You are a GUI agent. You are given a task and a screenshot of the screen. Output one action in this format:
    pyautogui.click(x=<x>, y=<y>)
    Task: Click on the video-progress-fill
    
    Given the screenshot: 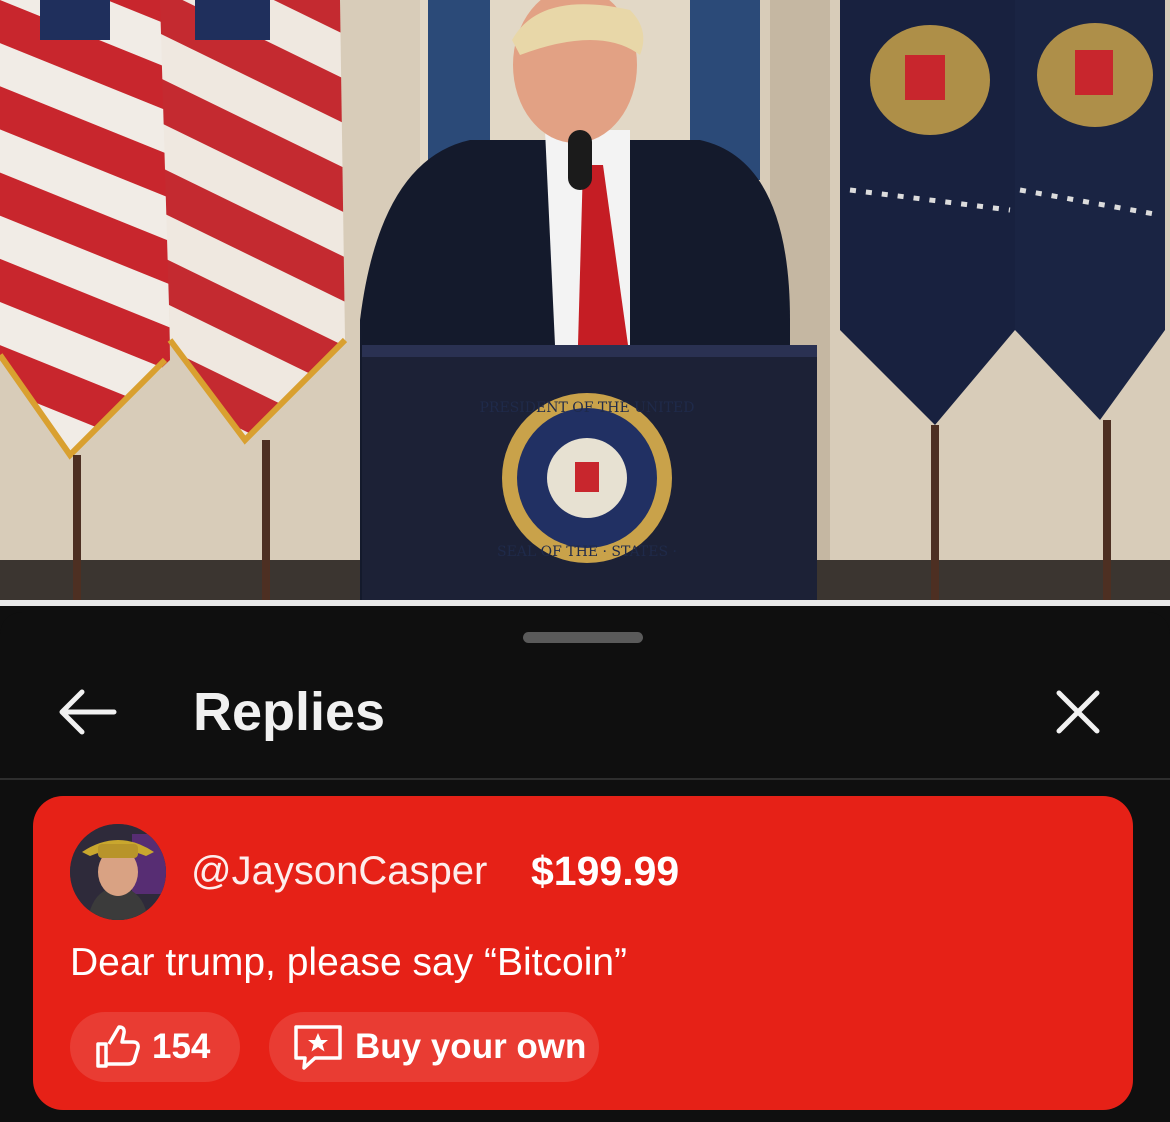 What is the action you would take?
    pyautogui.click(x=585, y=603)
    